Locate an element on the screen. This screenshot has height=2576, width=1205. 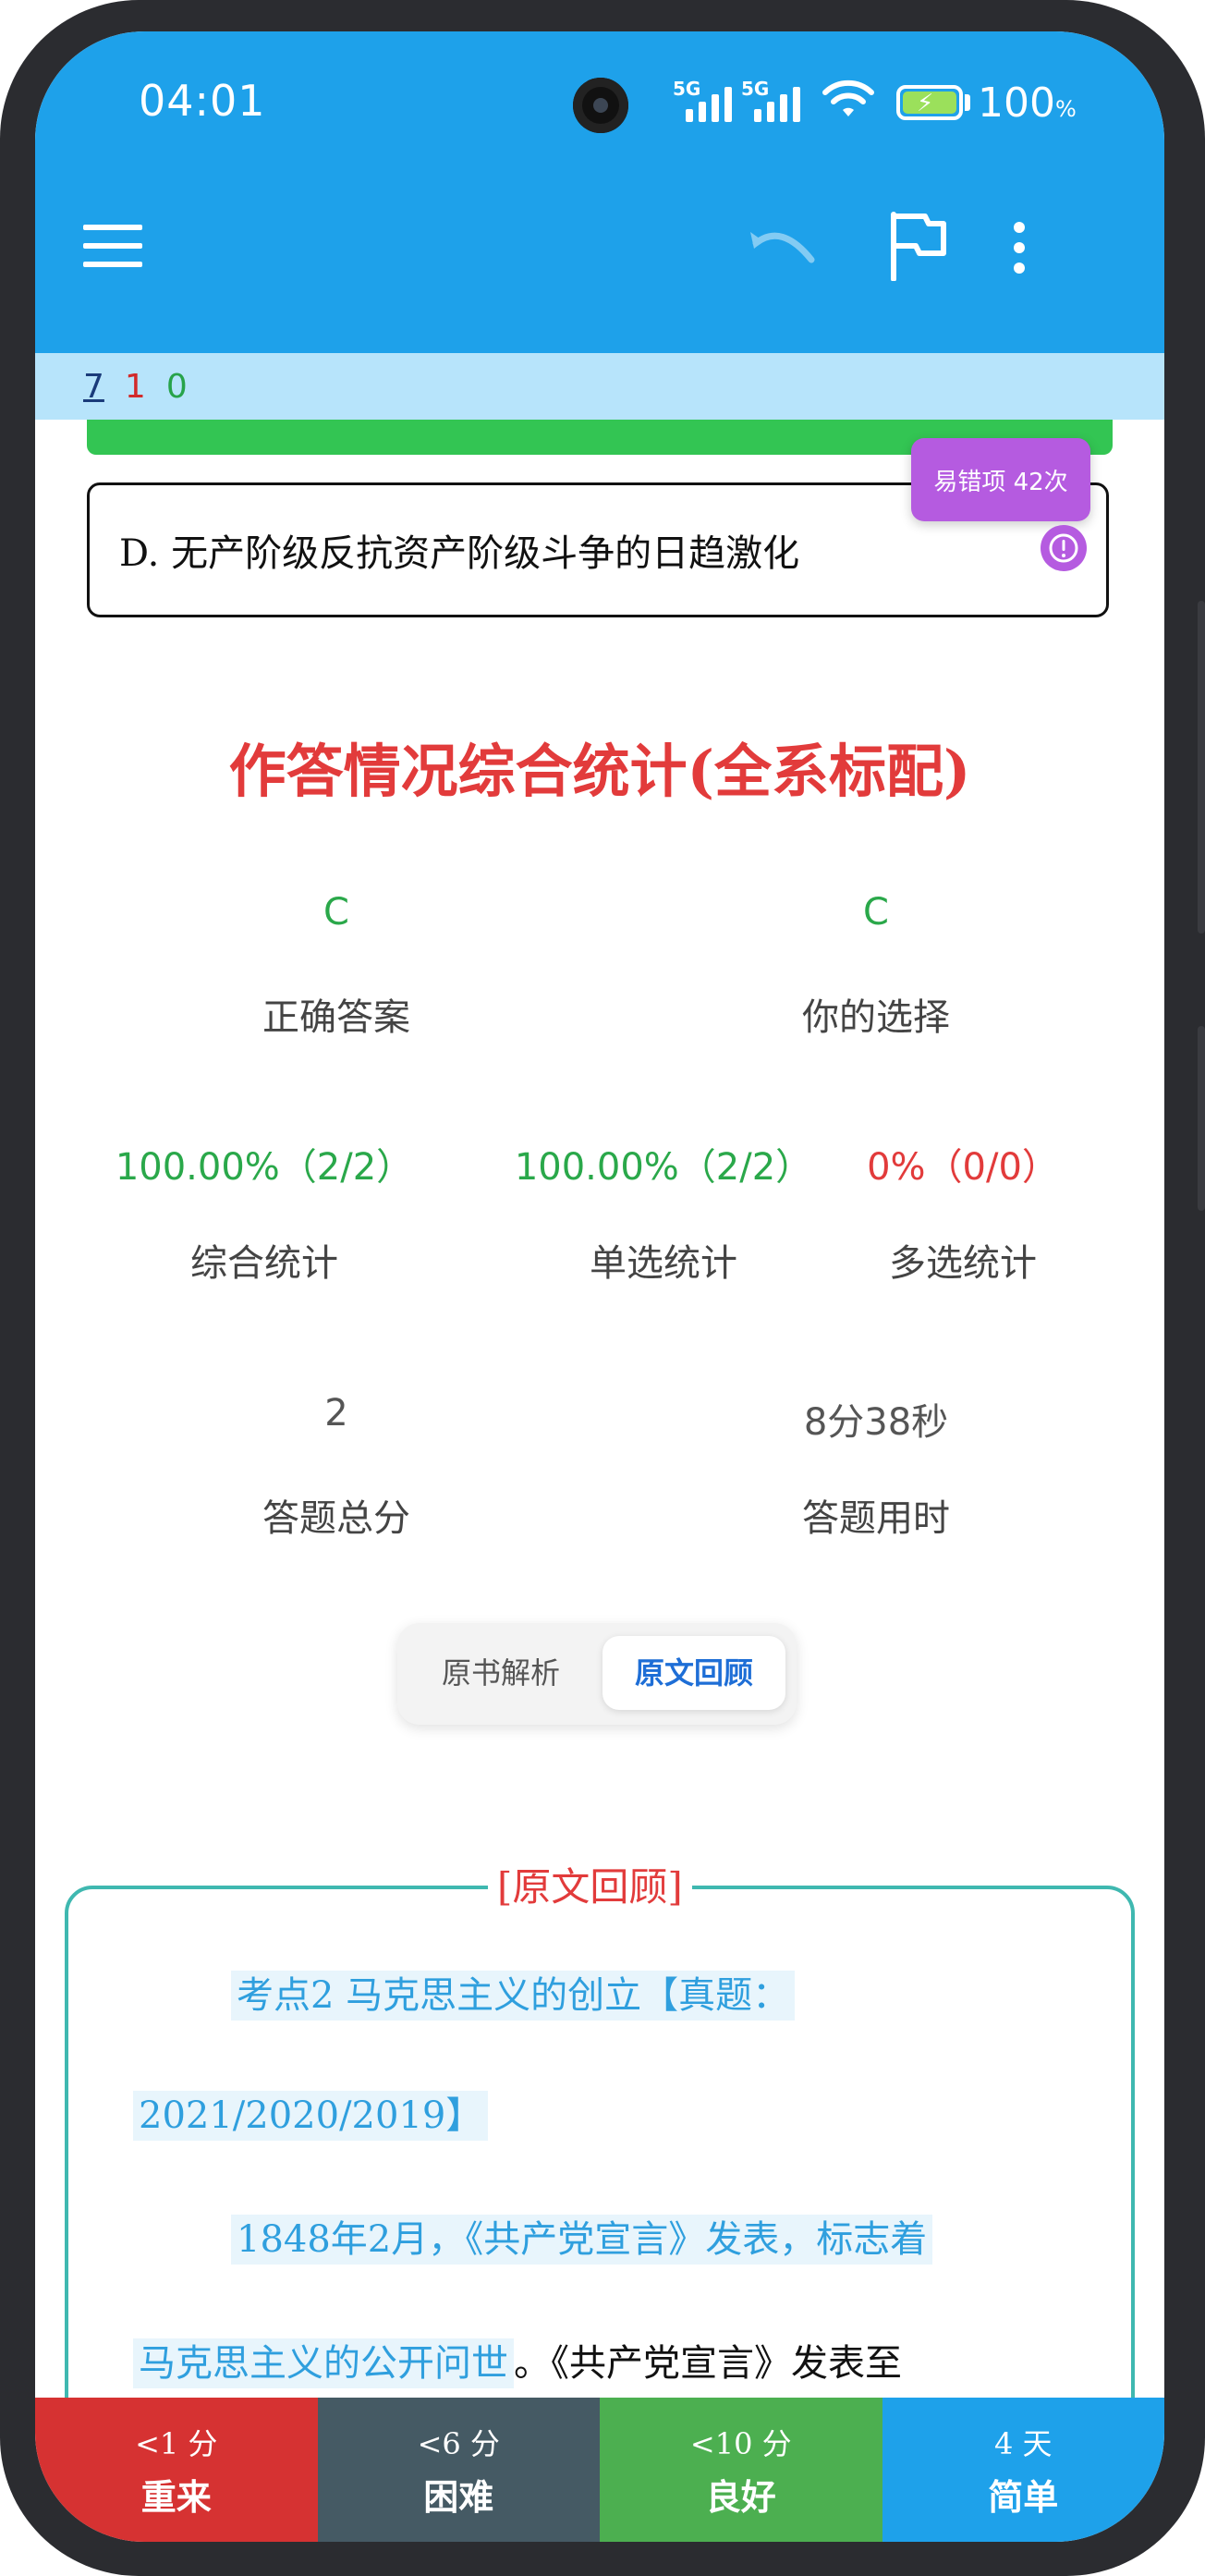
tab-book-analysis: 原书解析 is located at coordinates (500, 1673).